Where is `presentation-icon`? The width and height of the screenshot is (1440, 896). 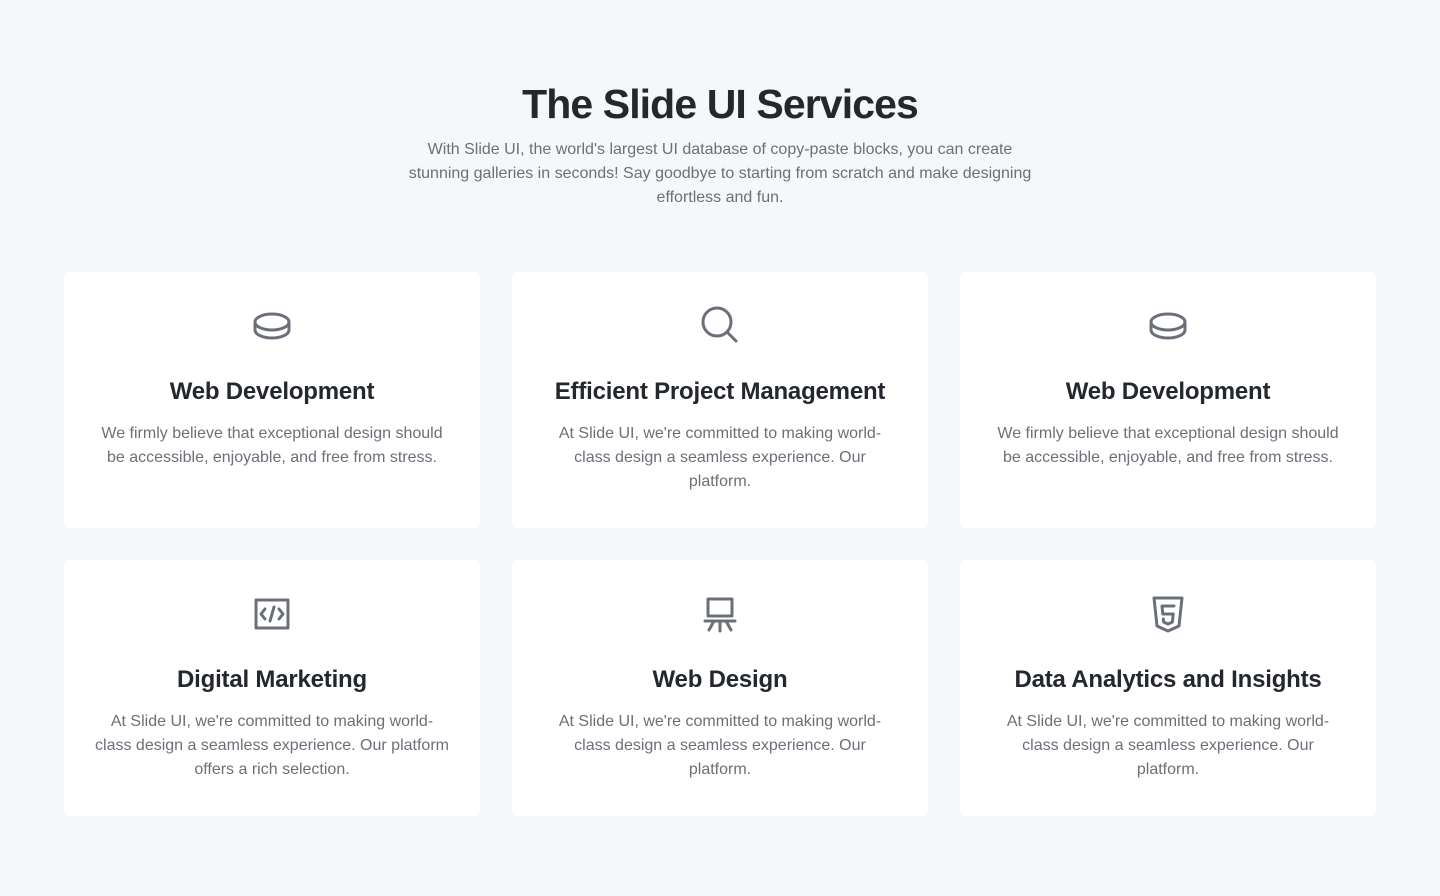 presentation-icon is located at coordinates (720, 614).